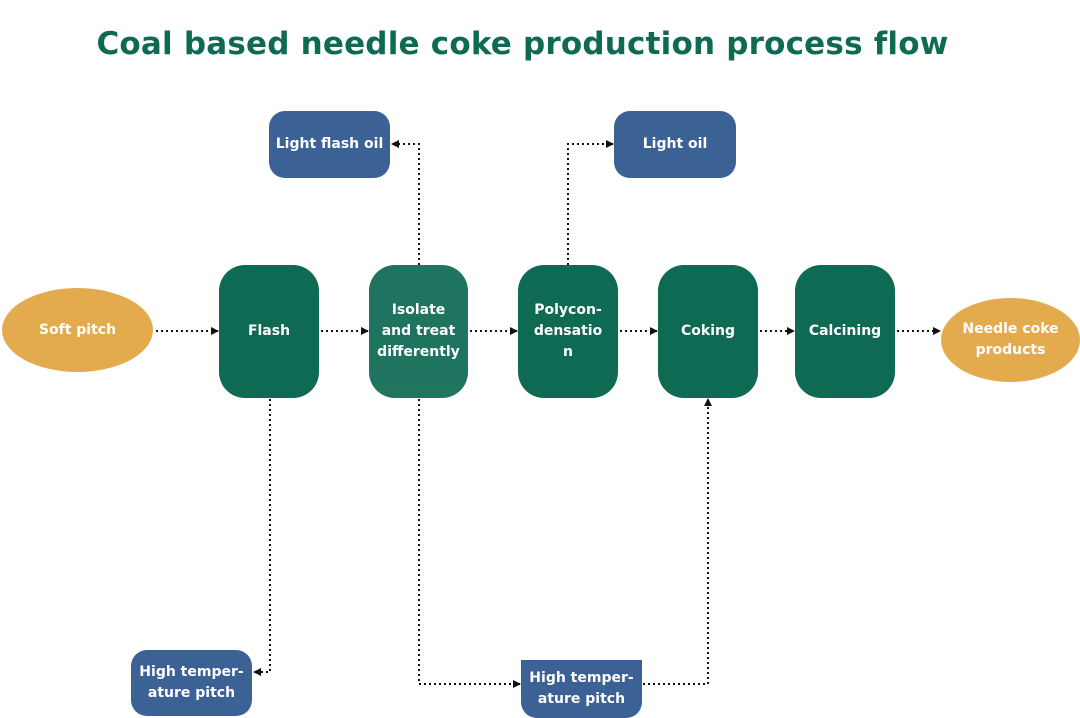 The height and width of the screenshot is (718, 1080). I want to click on arrow-isolate-to-htp2, so click(469, 543).